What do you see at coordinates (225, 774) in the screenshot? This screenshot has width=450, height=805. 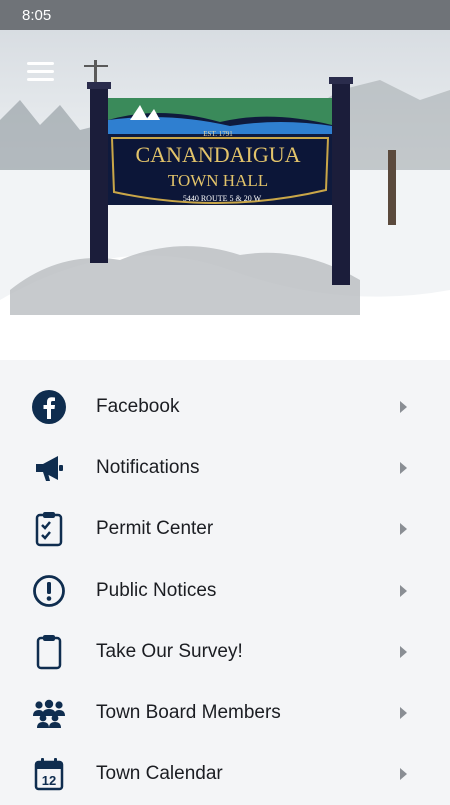 I see `menu-item-town-calendar: 12 Town Calendar` at bounding box center [225, 774].